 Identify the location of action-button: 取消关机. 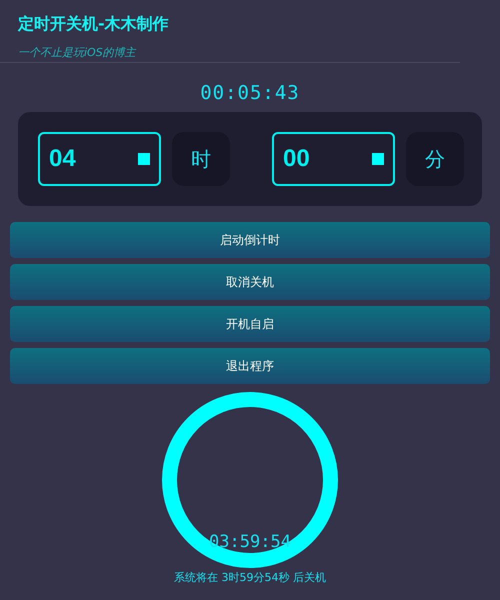
(250, 282).